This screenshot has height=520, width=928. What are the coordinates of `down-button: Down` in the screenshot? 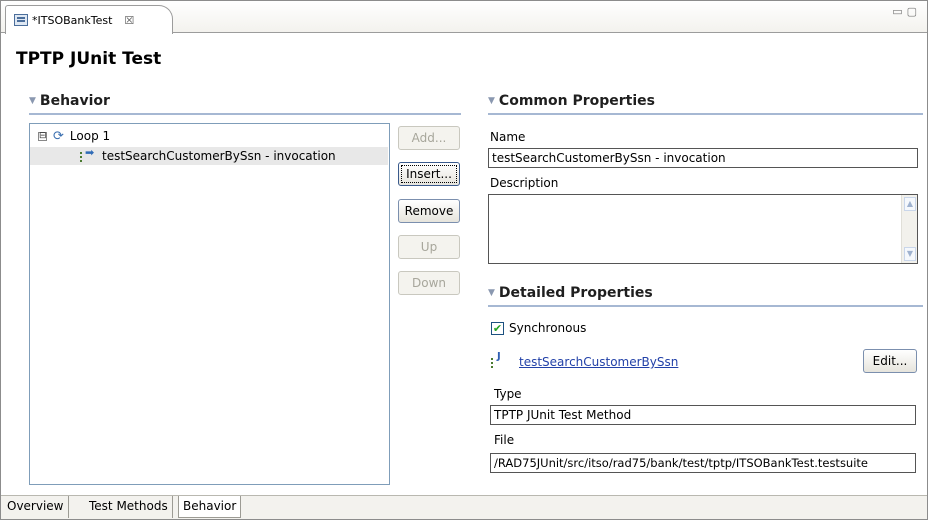 It's located at (429, 283).